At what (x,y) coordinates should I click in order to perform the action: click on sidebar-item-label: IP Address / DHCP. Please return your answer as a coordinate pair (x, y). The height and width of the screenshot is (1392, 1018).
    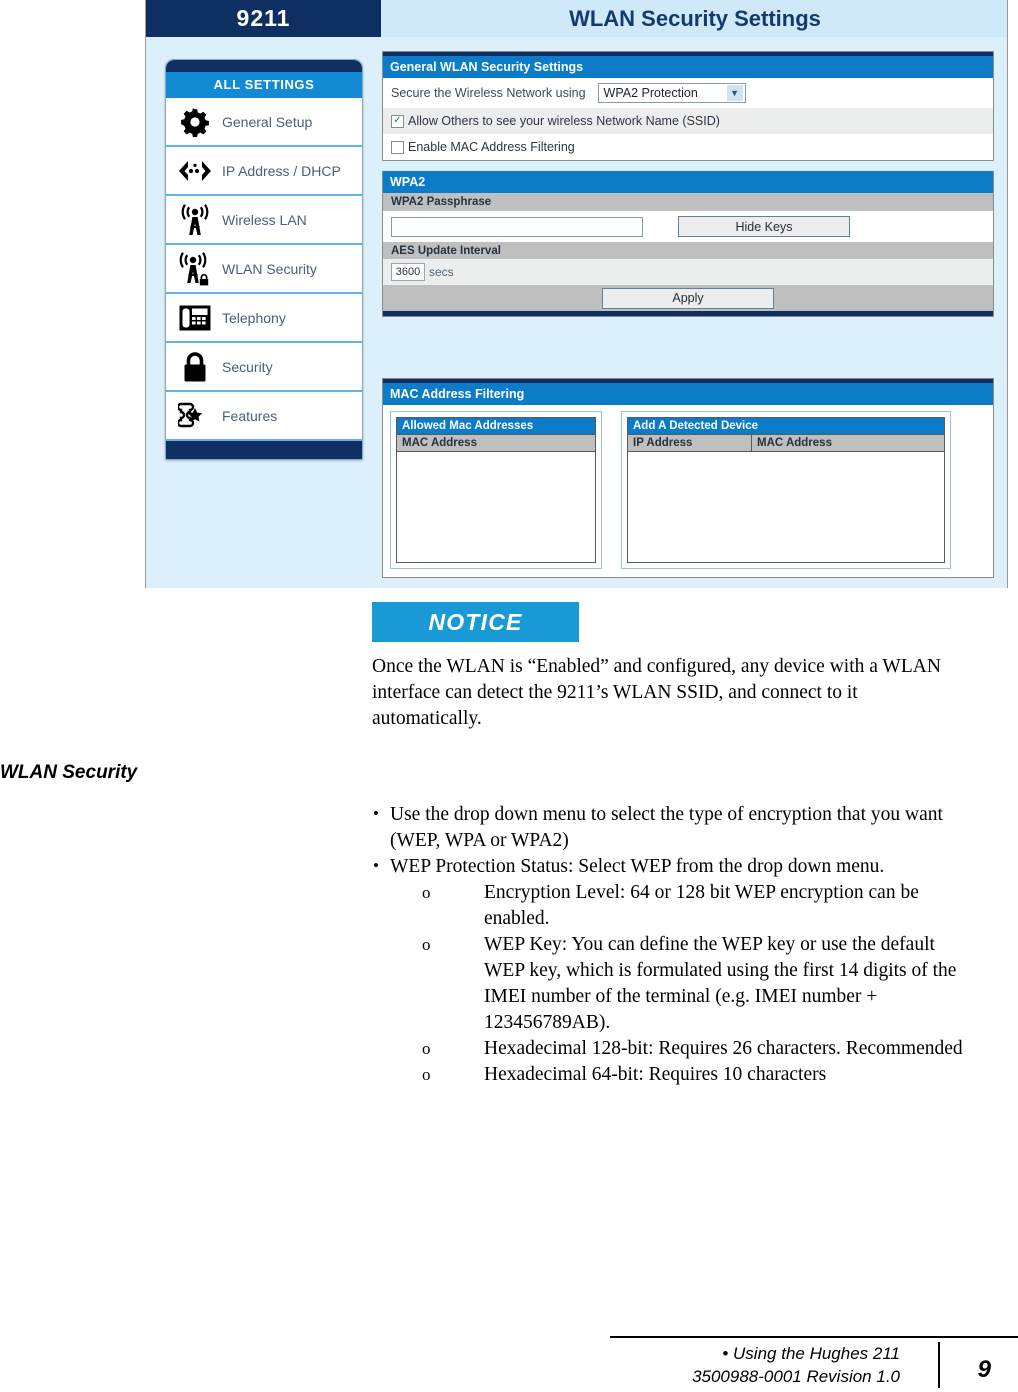
    Looking at the image, I should click on (281, 170).